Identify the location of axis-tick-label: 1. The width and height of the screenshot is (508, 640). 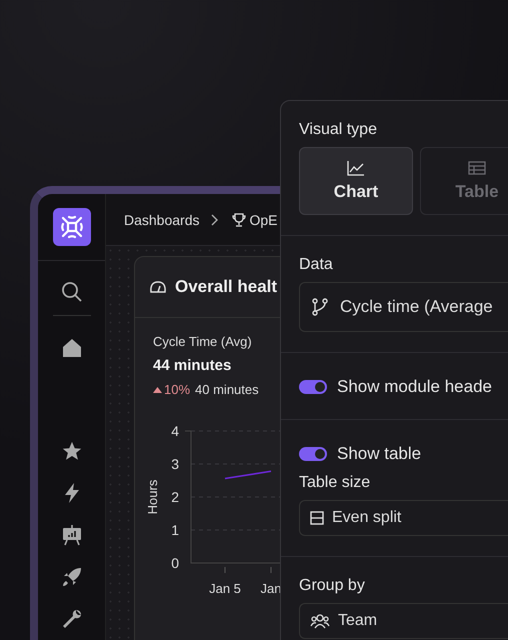
(175, 530).